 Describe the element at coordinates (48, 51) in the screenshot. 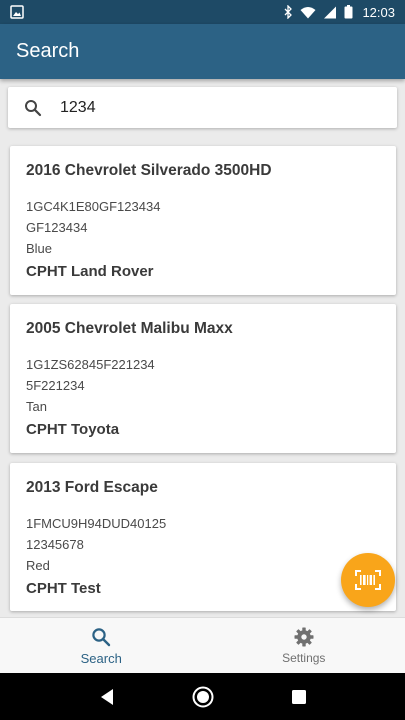

I see `page-title: Search` at that location.